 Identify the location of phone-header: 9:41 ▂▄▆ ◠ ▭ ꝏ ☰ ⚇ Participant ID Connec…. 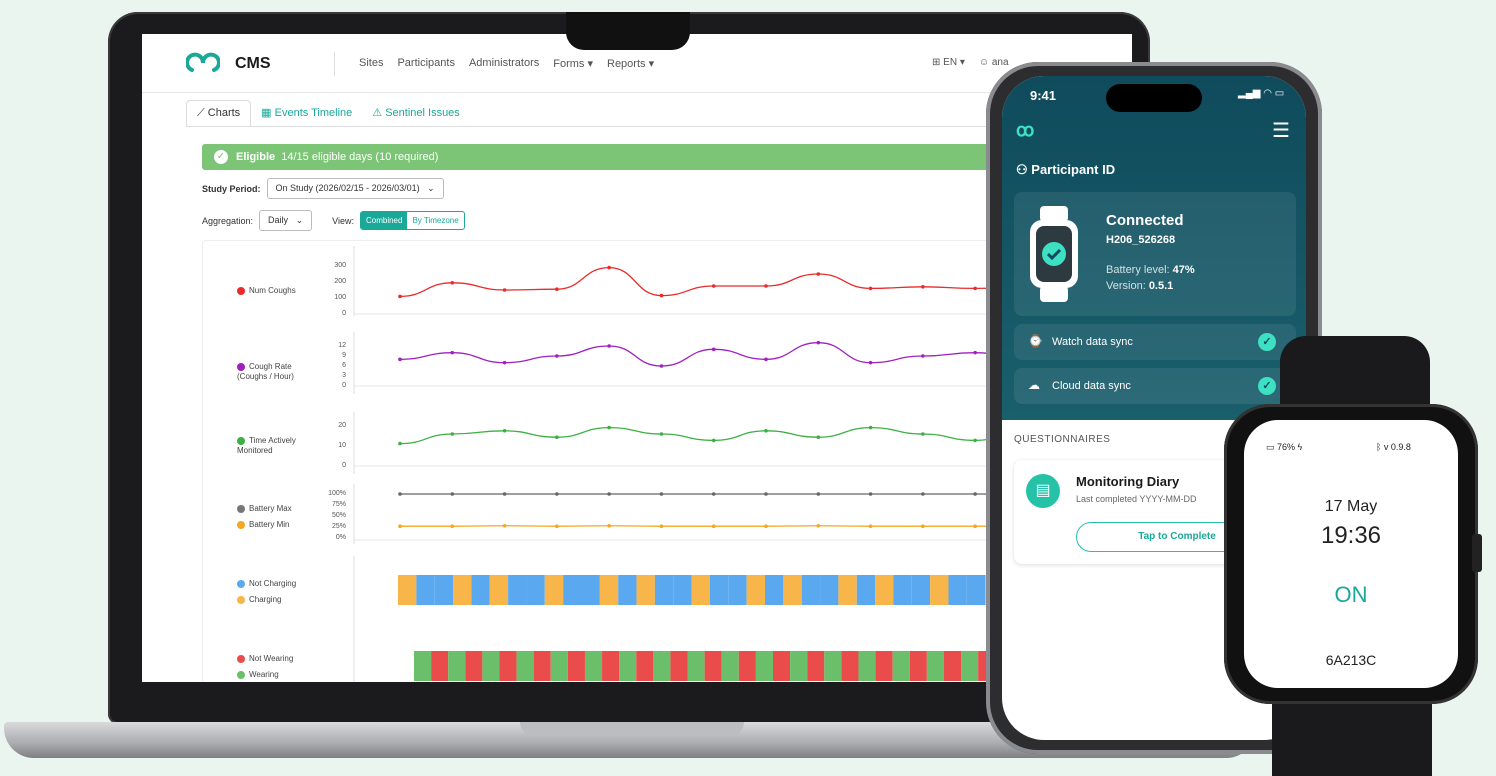
(1154, 248).